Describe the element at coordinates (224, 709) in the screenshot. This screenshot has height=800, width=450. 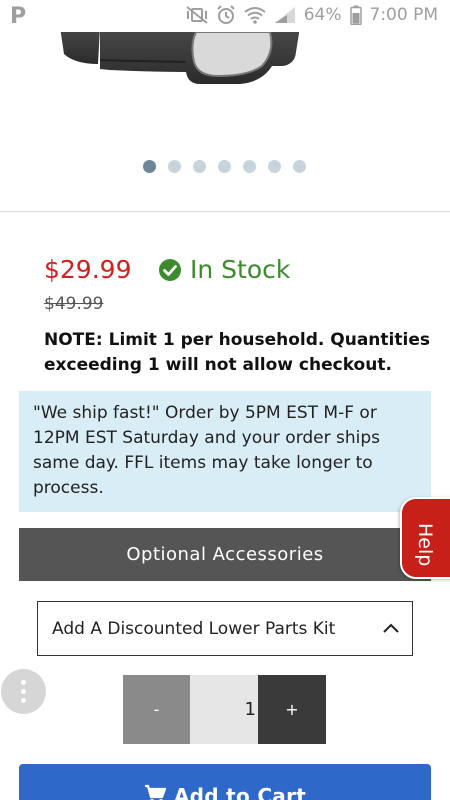
I see `quantity-input: 1` at that location.